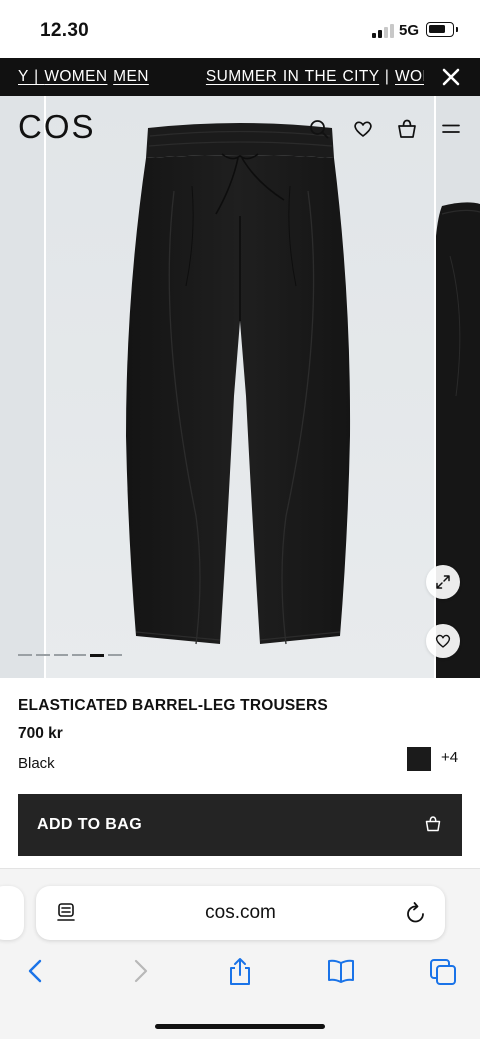 This screenshot has height=1039, width=480. What do you see at coordinates (140, 971) in the screenshot?
I see `forward-icon` at bounding box center [140, 971].